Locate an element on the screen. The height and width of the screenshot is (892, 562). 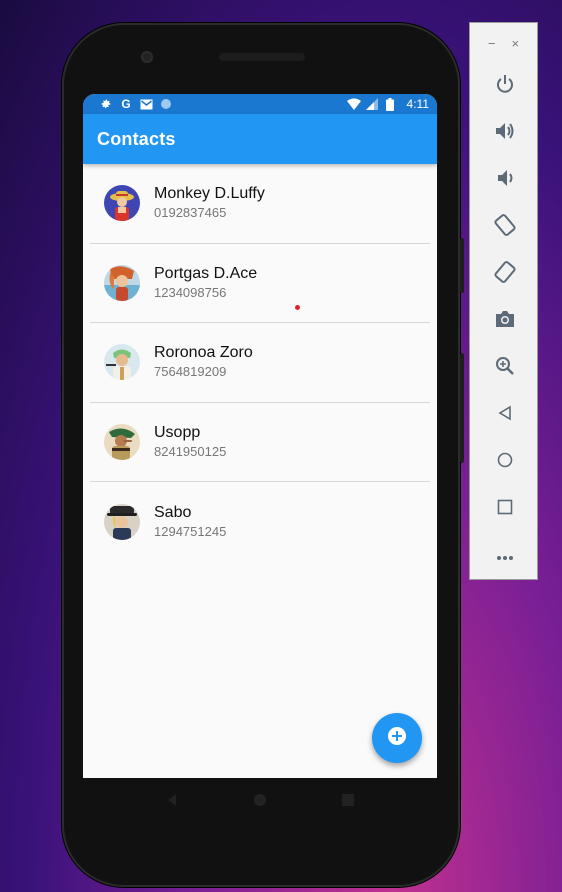
sabo-avatar is located at coordinates (122, 521).